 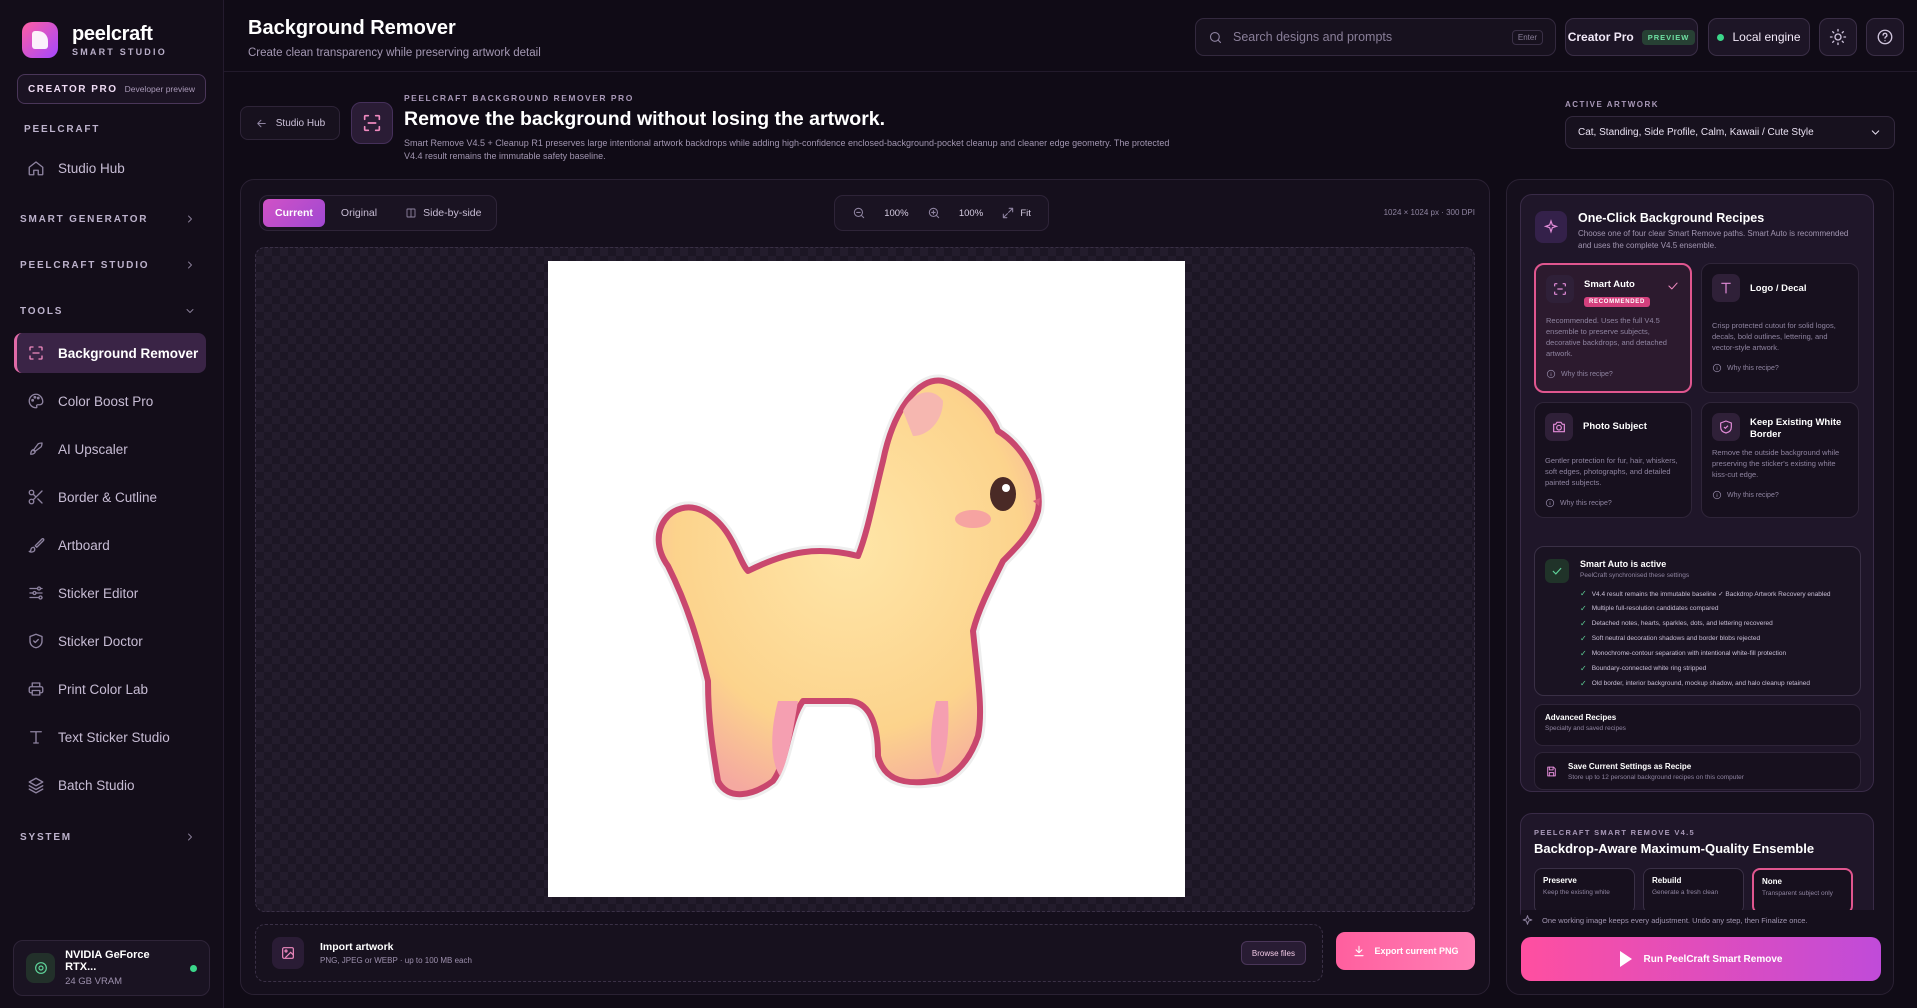 What do you see at coordinates (40, 40) in the screenshot?
I see `peelcraft-logo-icon` at bounding box center [40, 40].